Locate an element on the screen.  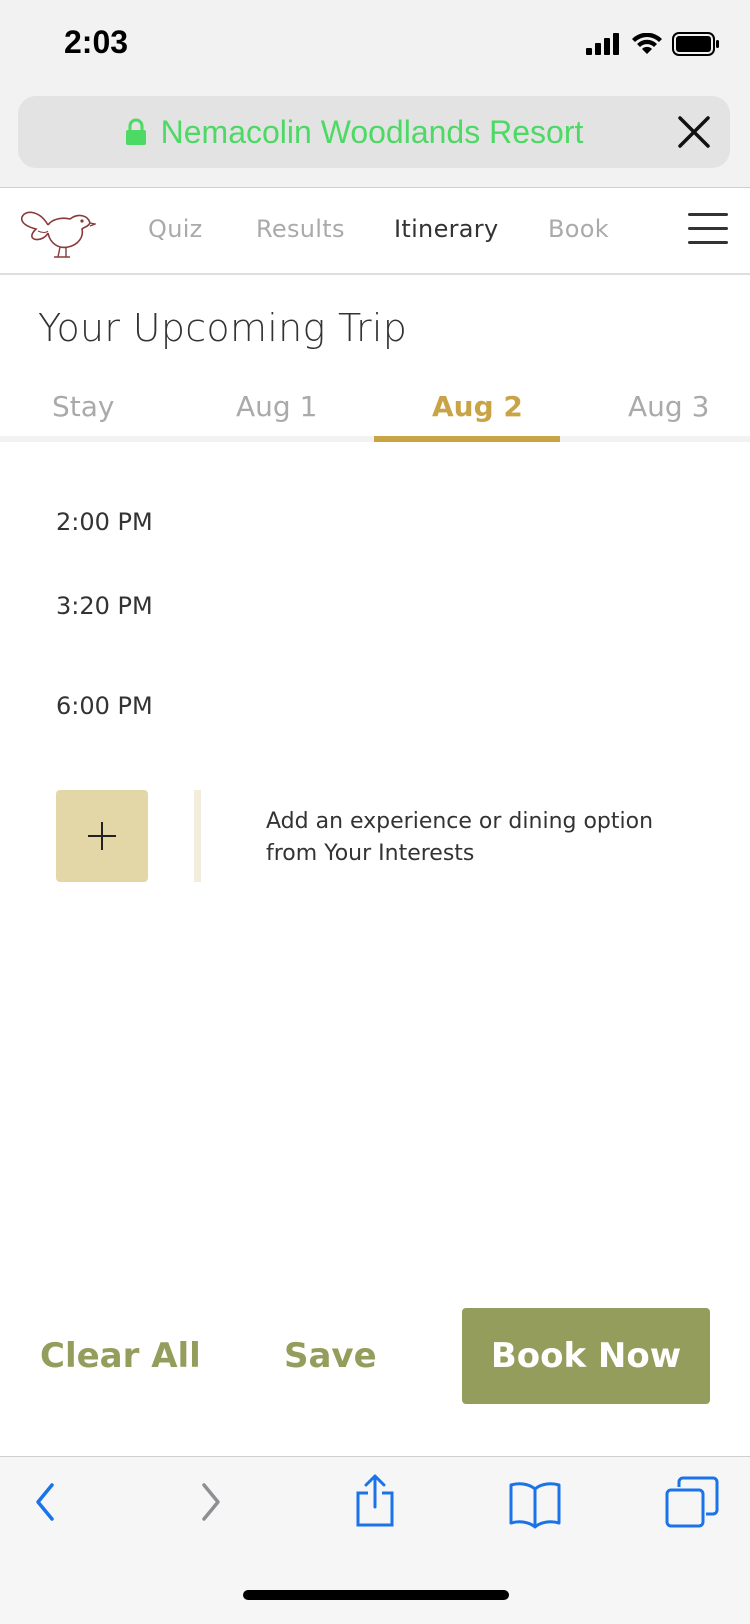
battery-icon is located at coordinates (695, 44).